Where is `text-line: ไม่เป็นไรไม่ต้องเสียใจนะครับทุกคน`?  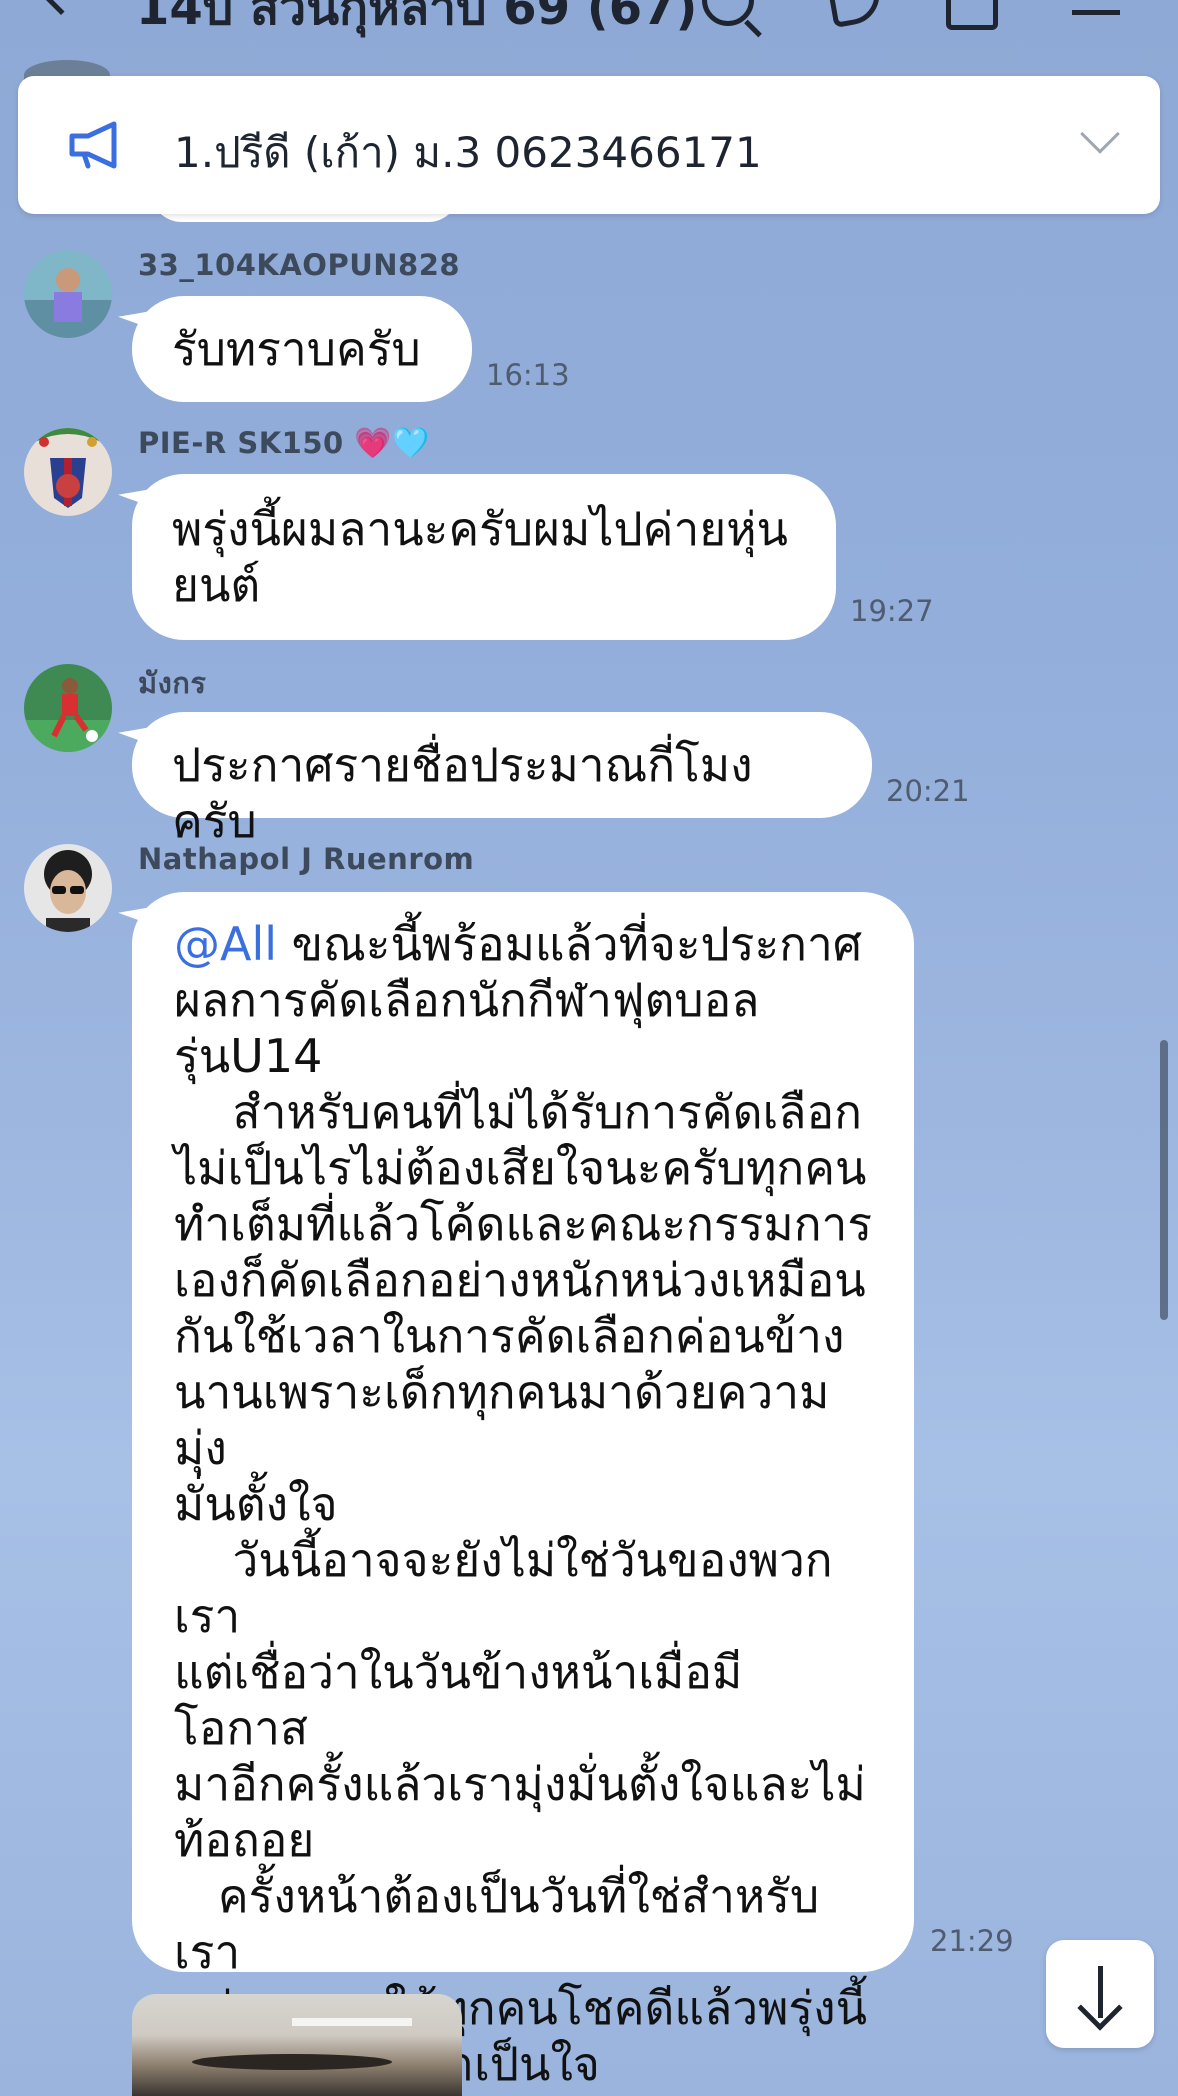 text-line: ไม่เป็นไรไม่ต้องเสียใจนะครับทุกคน is located at coordinates (520, 1168).